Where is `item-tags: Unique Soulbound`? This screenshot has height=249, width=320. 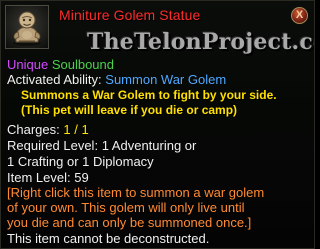
item-tags: Unique Soulbound is located at coordinates (60, 65).